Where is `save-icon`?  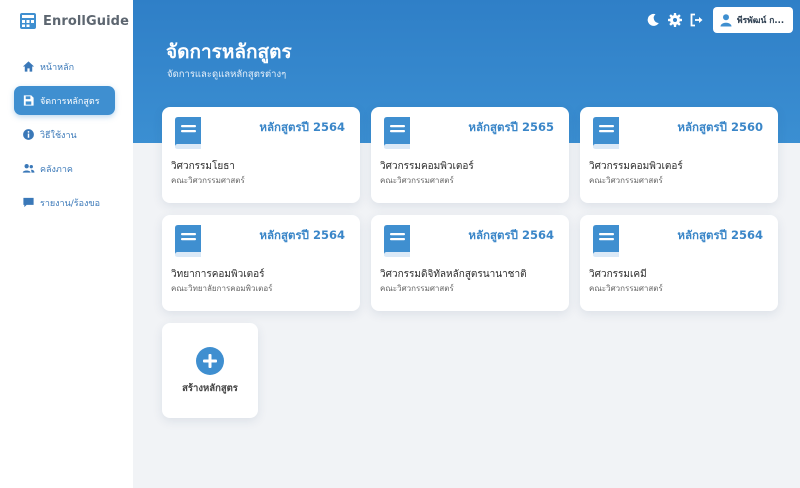 save-icon is located at coordinates (28, 100).